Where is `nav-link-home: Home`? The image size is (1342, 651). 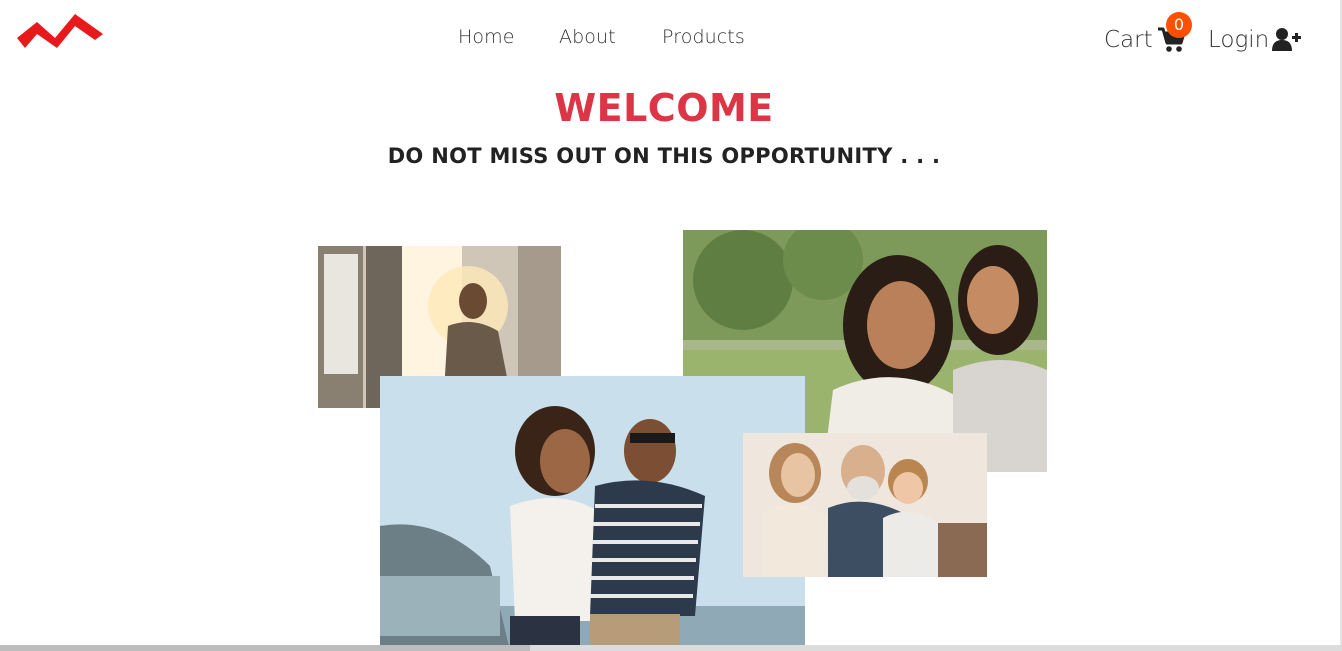 nav-link-home: Home is located at coordinates (486, 37).